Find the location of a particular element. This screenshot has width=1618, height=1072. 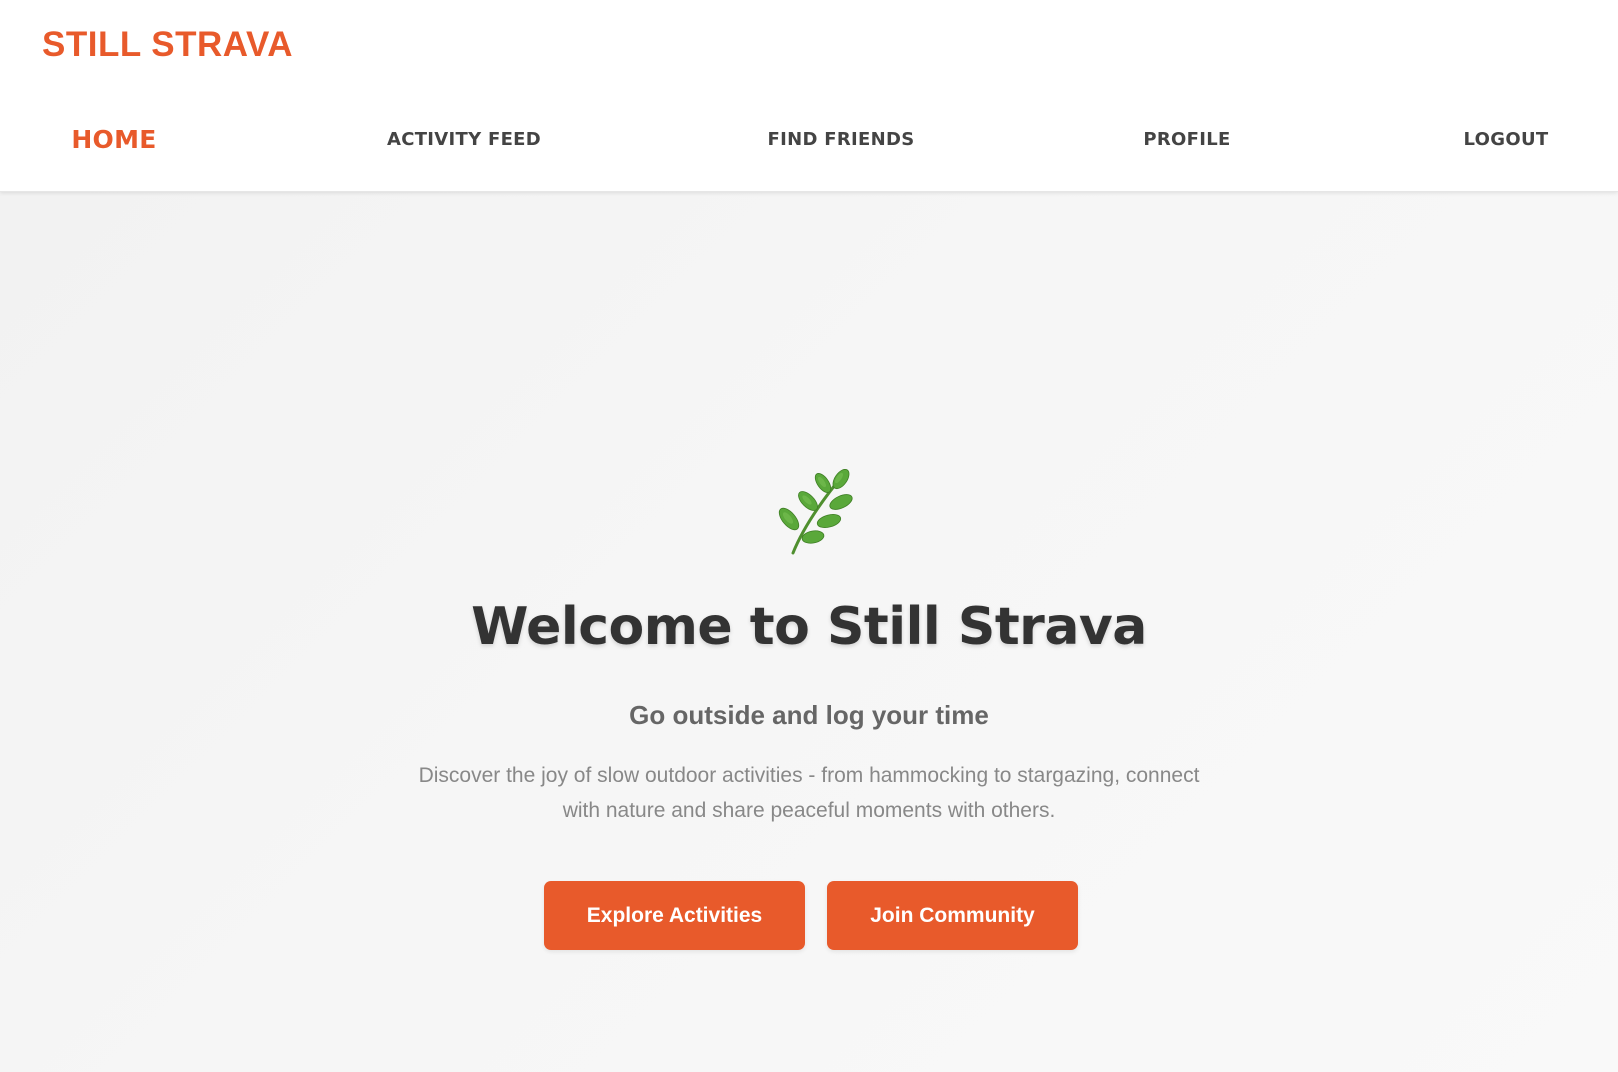

join-community-button: Join Community is located at coordinates (952, 915).